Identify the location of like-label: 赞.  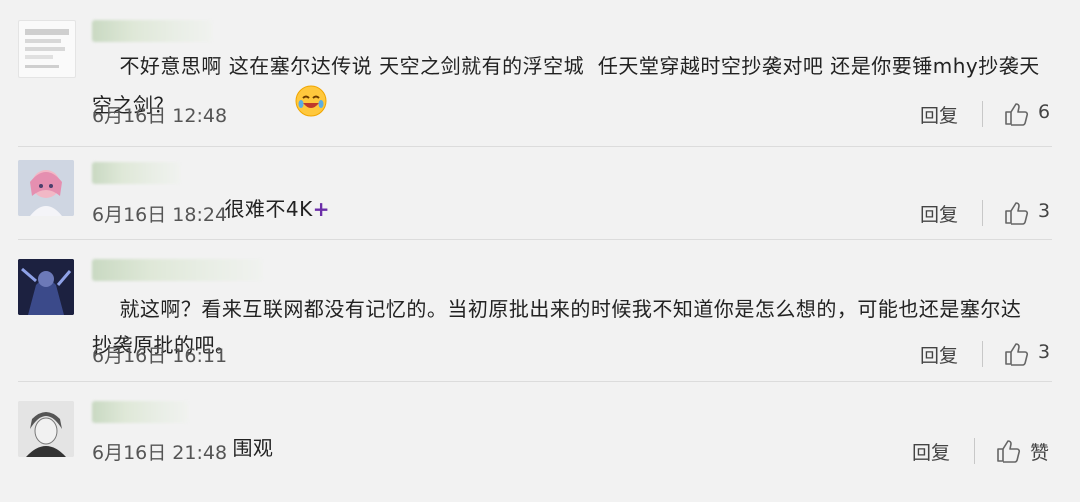
(1039, 451).